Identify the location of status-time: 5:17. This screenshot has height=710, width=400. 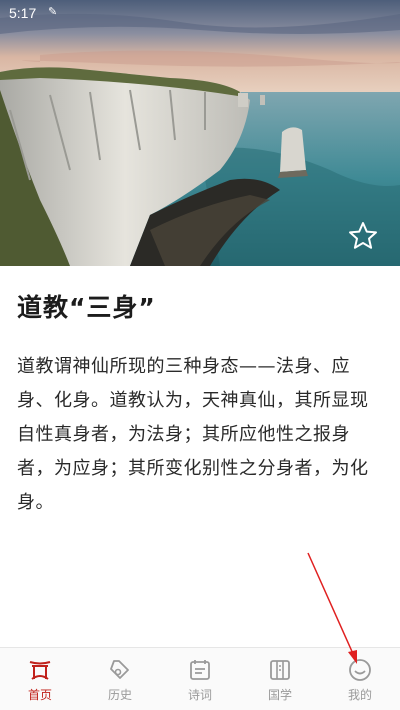
(23, 13).